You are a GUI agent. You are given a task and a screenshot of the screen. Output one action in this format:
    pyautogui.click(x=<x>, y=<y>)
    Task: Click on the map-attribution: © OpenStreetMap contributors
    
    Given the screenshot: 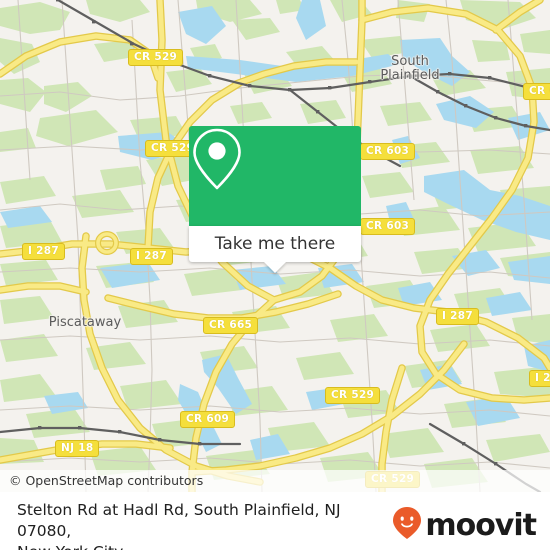 What is the action you would take?
    pyautogui.click(x=275, y=481)
    